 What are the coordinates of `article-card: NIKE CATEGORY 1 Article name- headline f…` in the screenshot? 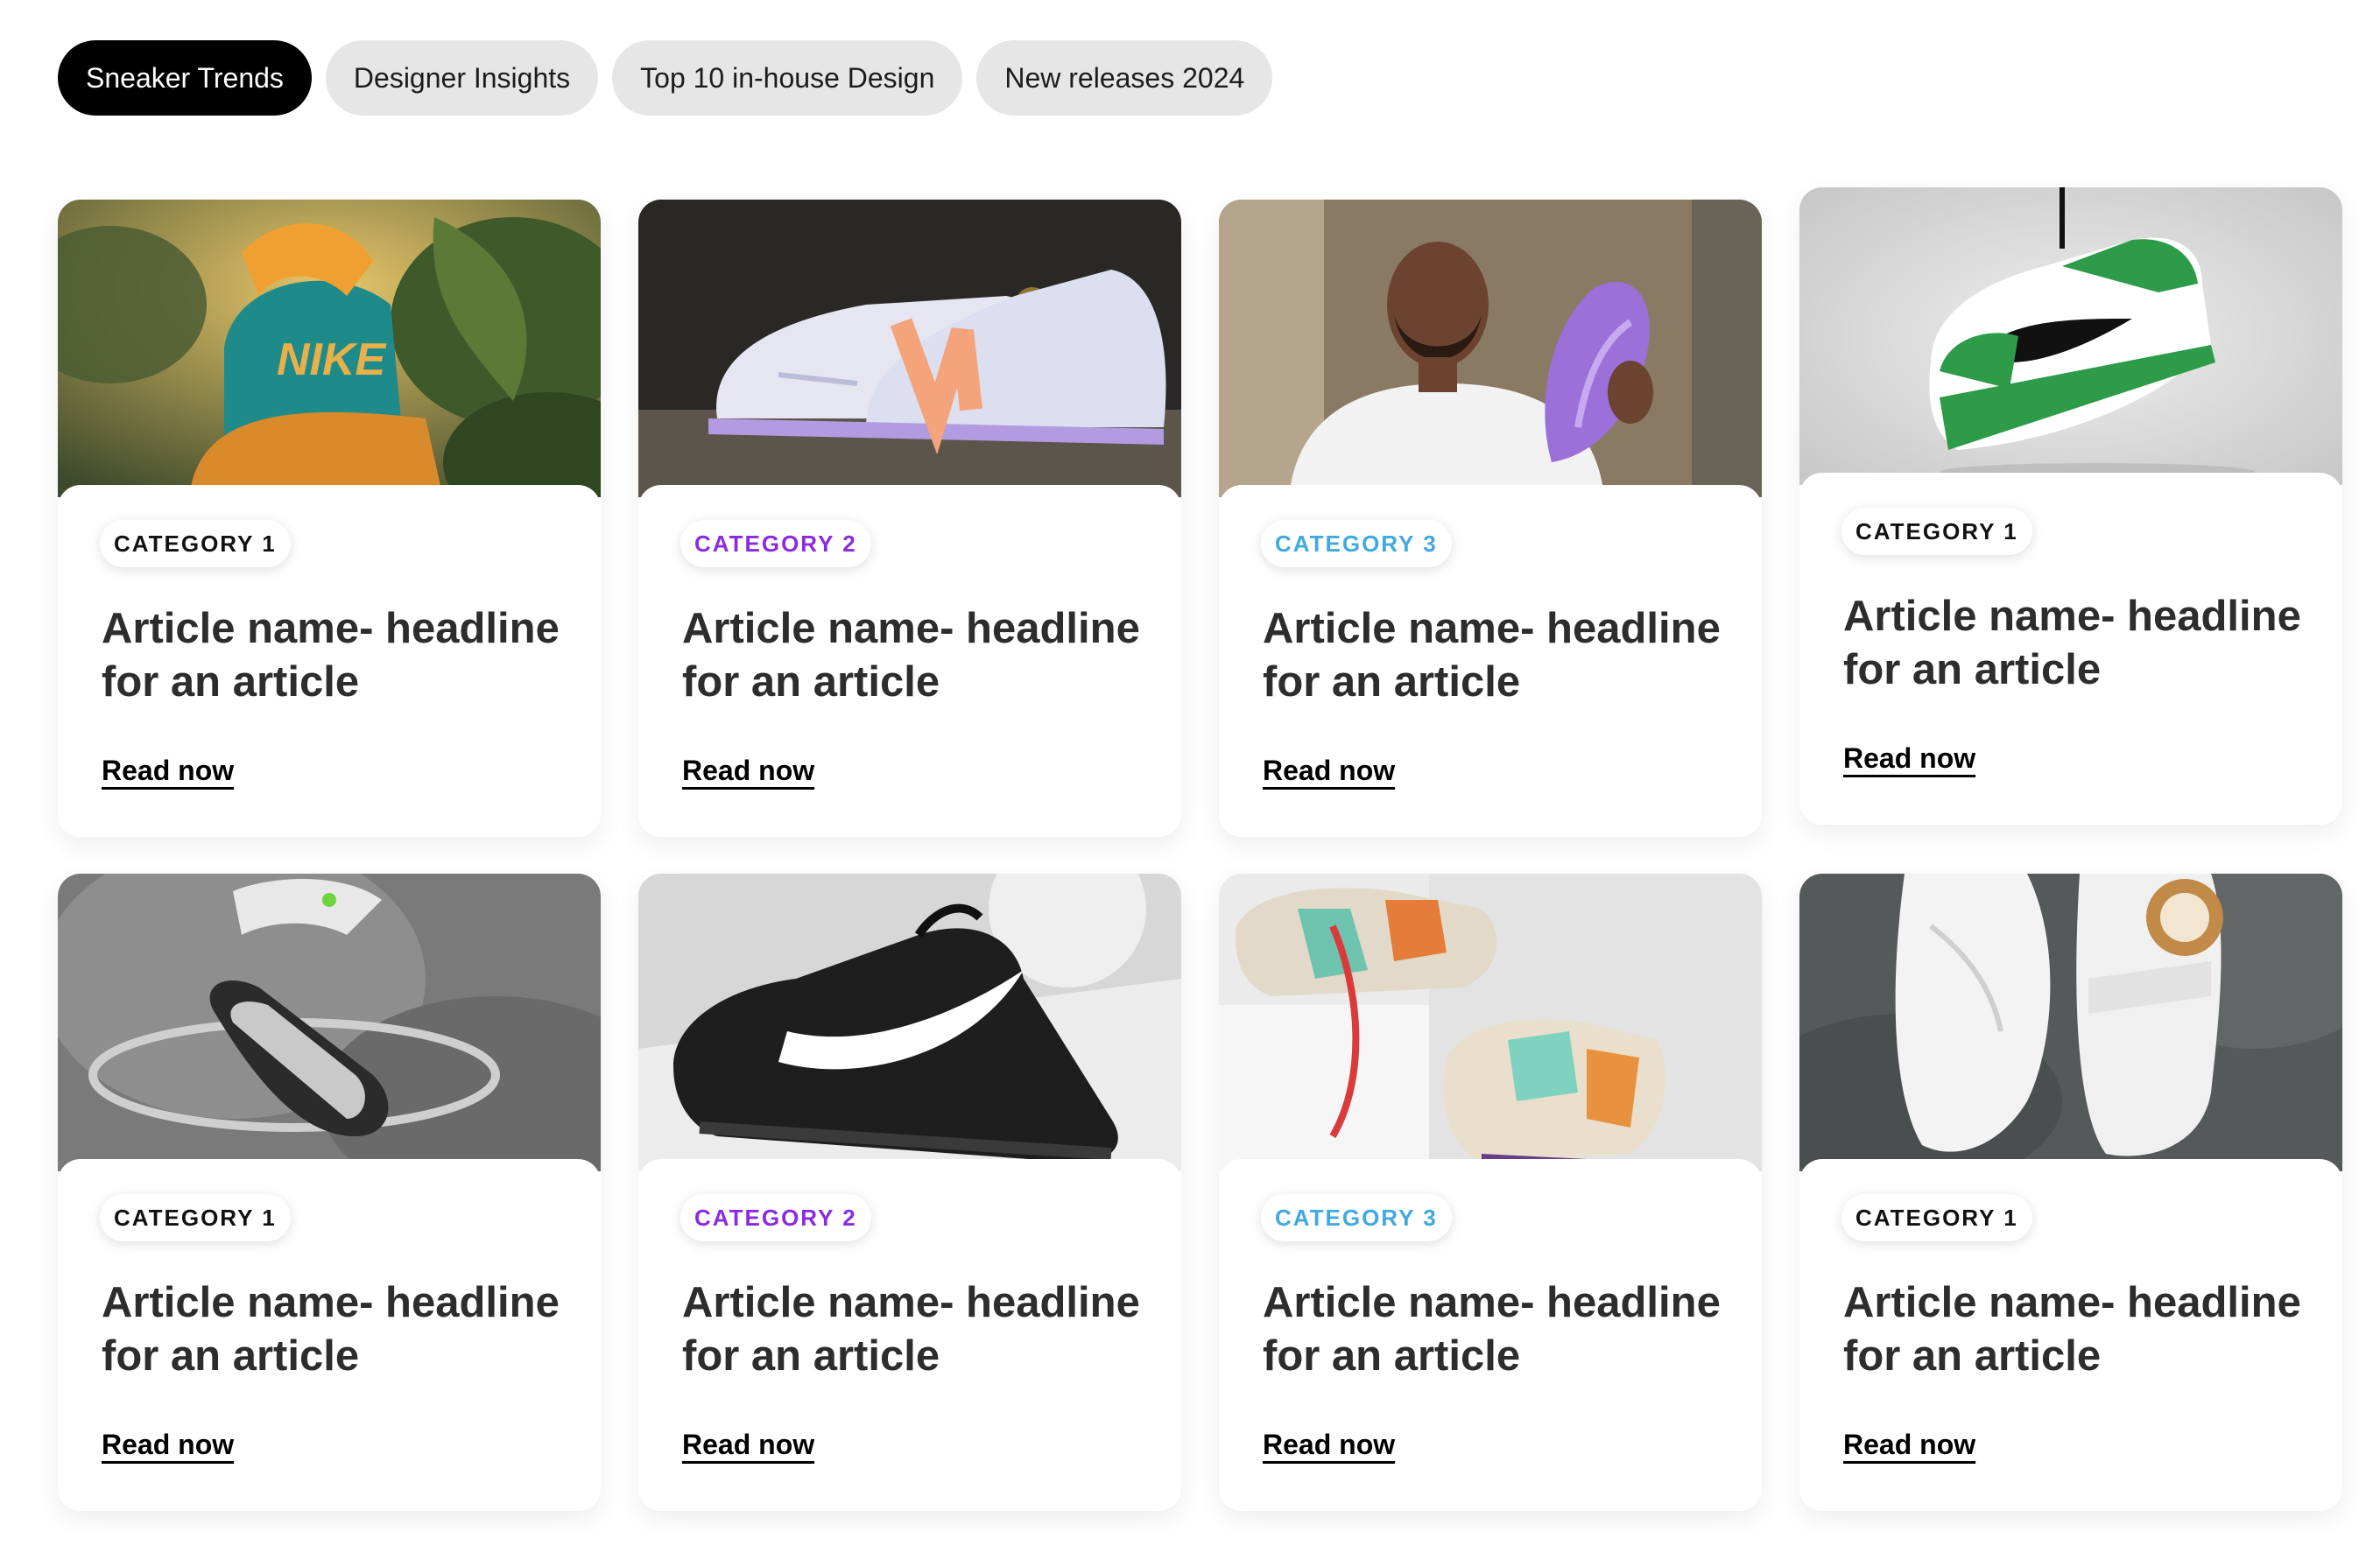 It's located at (329, 518).